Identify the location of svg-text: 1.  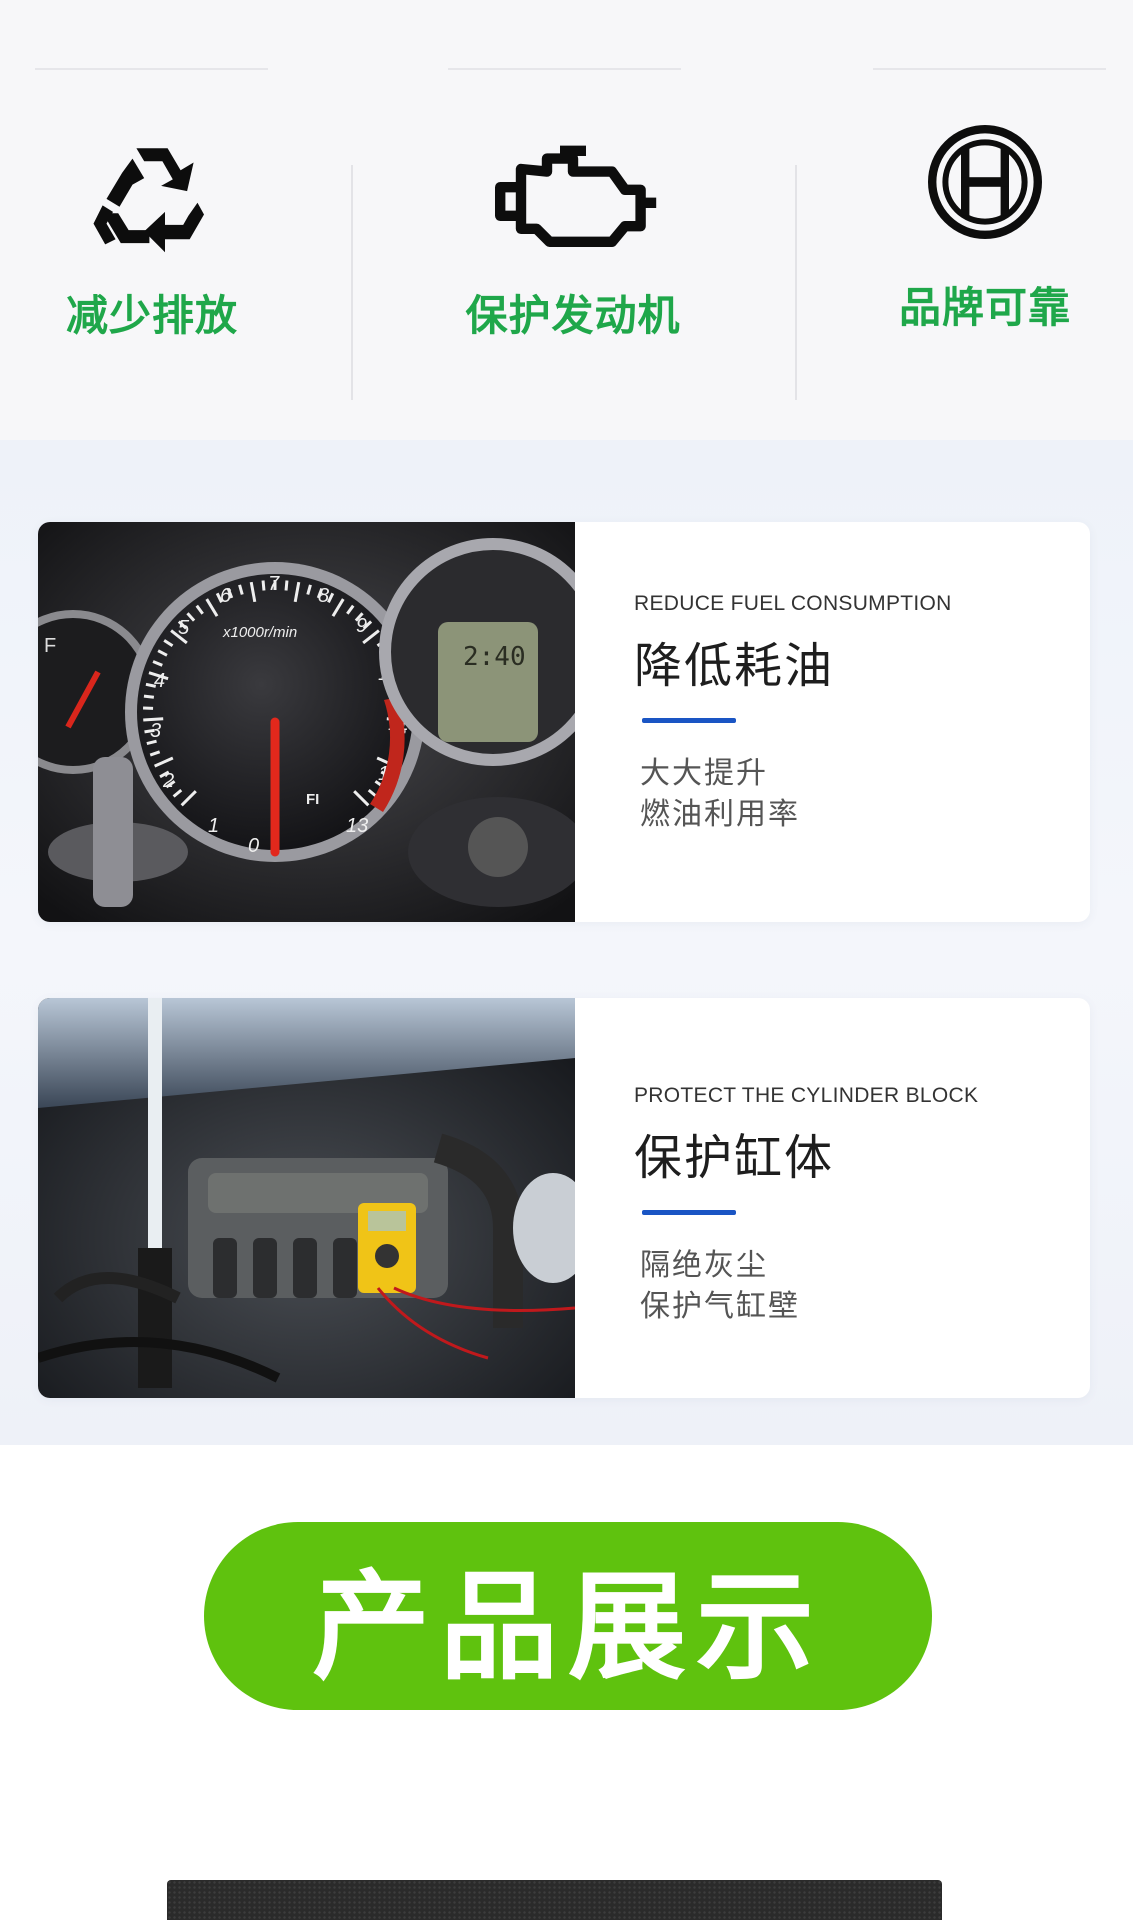
(213, 826).